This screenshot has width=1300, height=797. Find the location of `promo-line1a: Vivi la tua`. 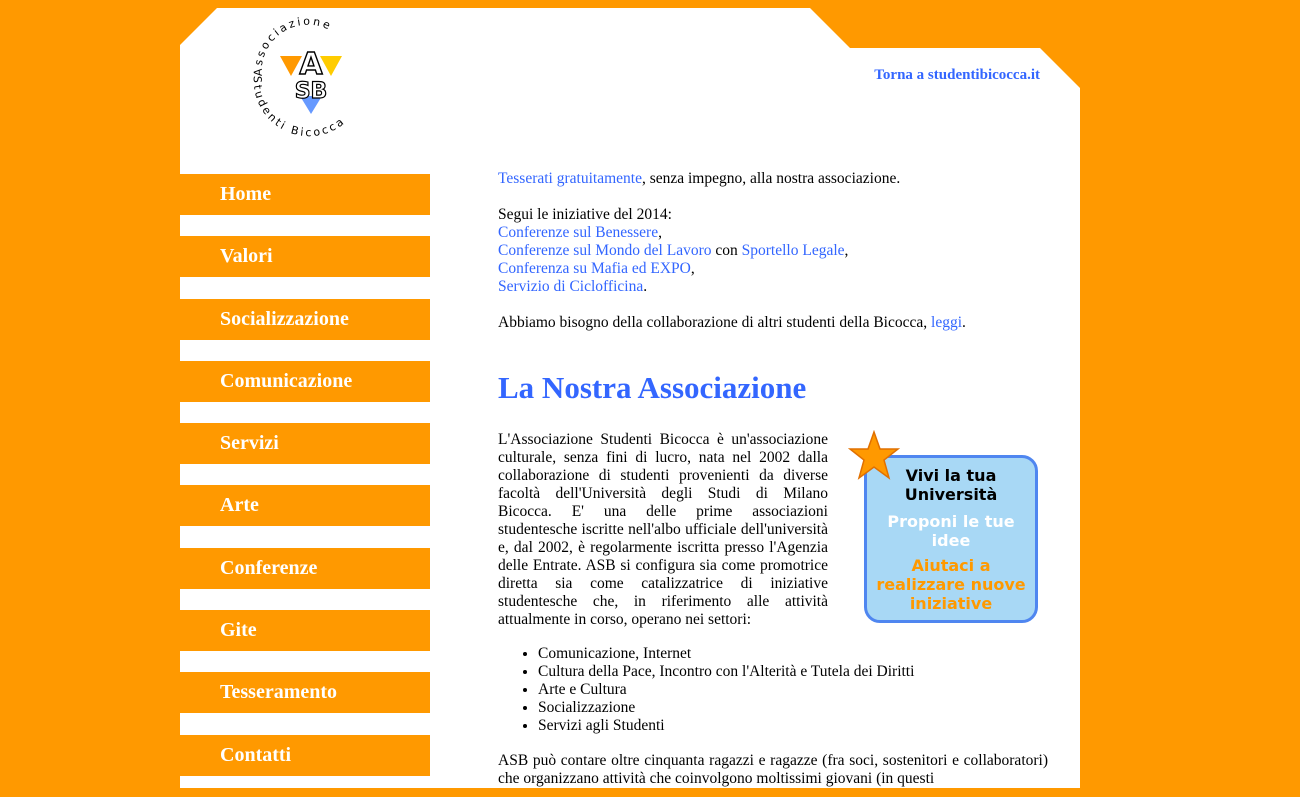

promo-line1a: Vivi la tua is located at coordinates (951, 475).